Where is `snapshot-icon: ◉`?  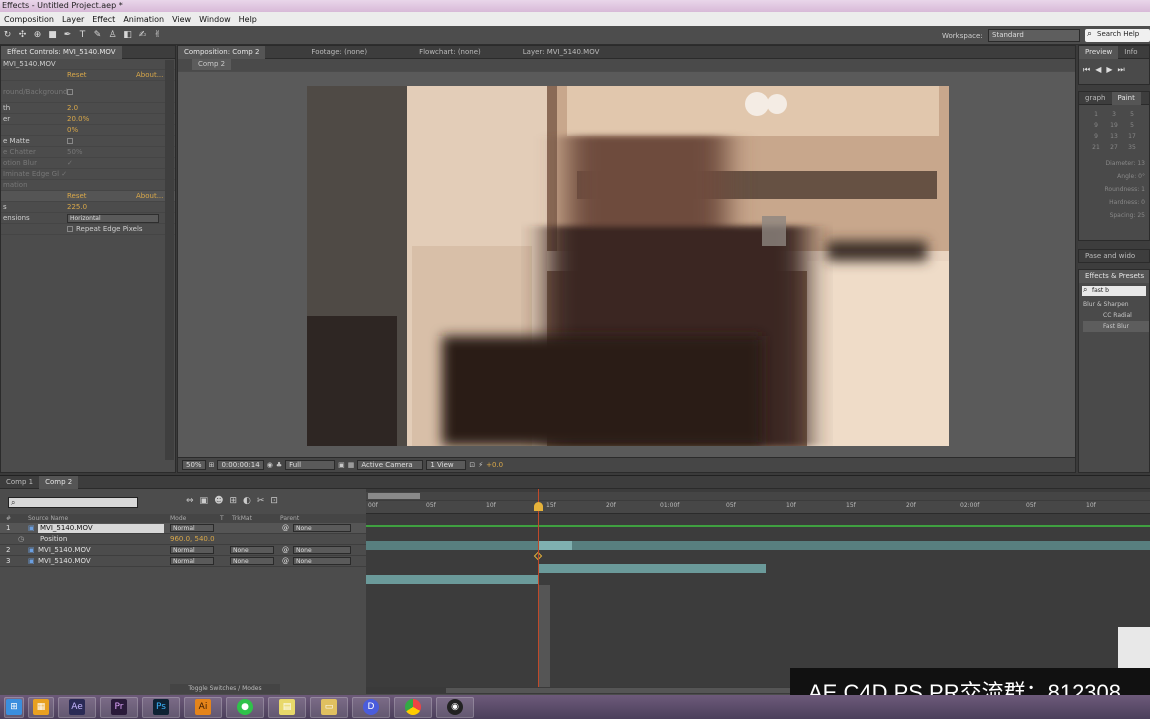 snapshot-icon: ◉ is located at coordinates (270, 465).